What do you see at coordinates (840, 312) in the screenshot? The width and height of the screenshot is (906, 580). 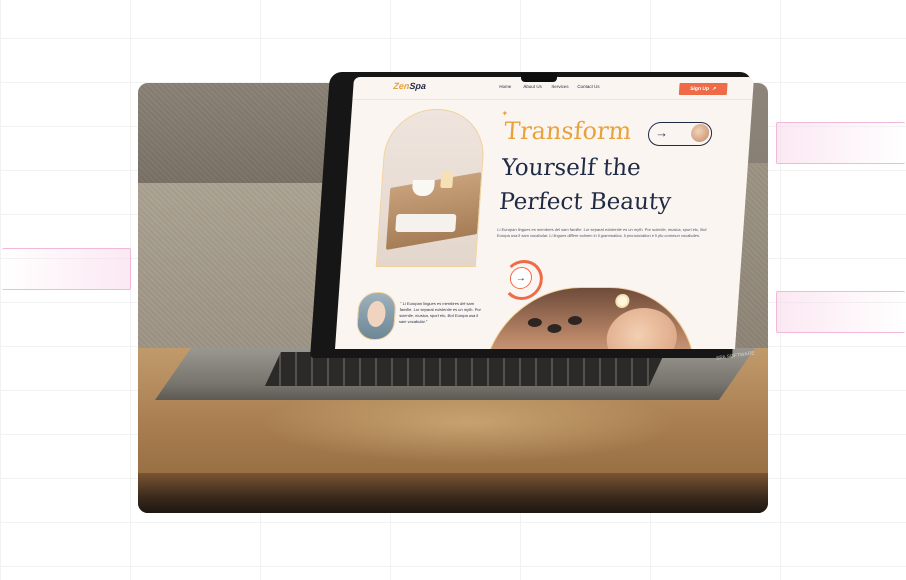 I see `decor-glow-right-bottom` at bounding box center [840, 312].